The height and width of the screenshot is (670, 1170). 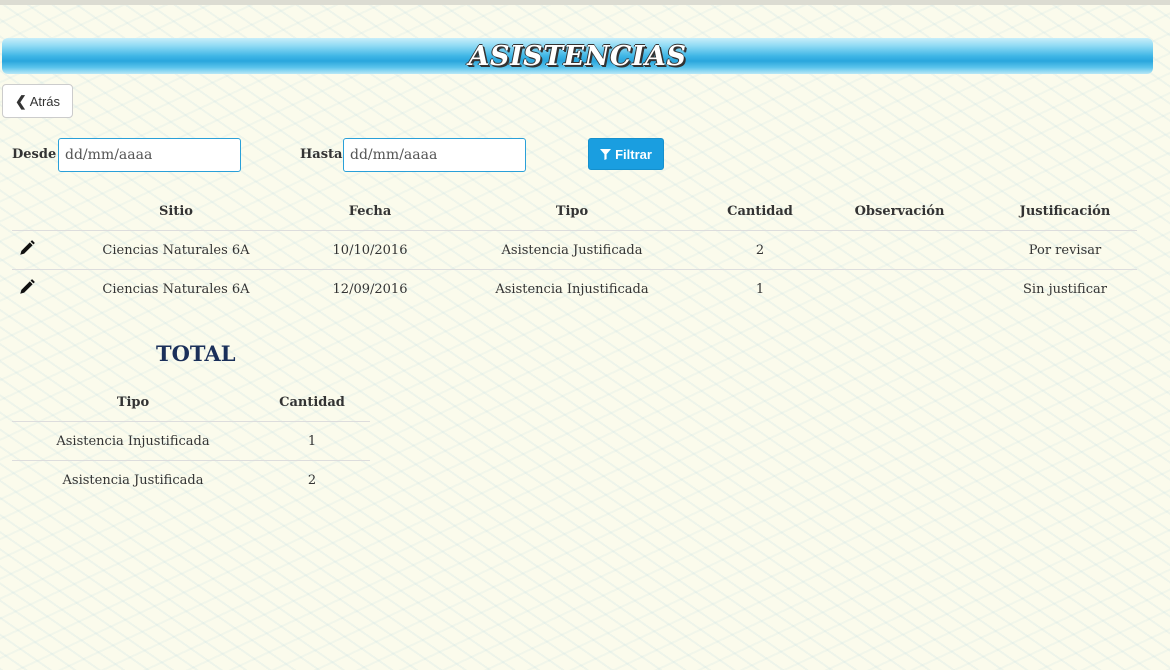 What do you see at coordinates (1065, 288) in the screenshot?
I see `cell-justificacion: Sin justificar` at bounding box center [1065, 288].